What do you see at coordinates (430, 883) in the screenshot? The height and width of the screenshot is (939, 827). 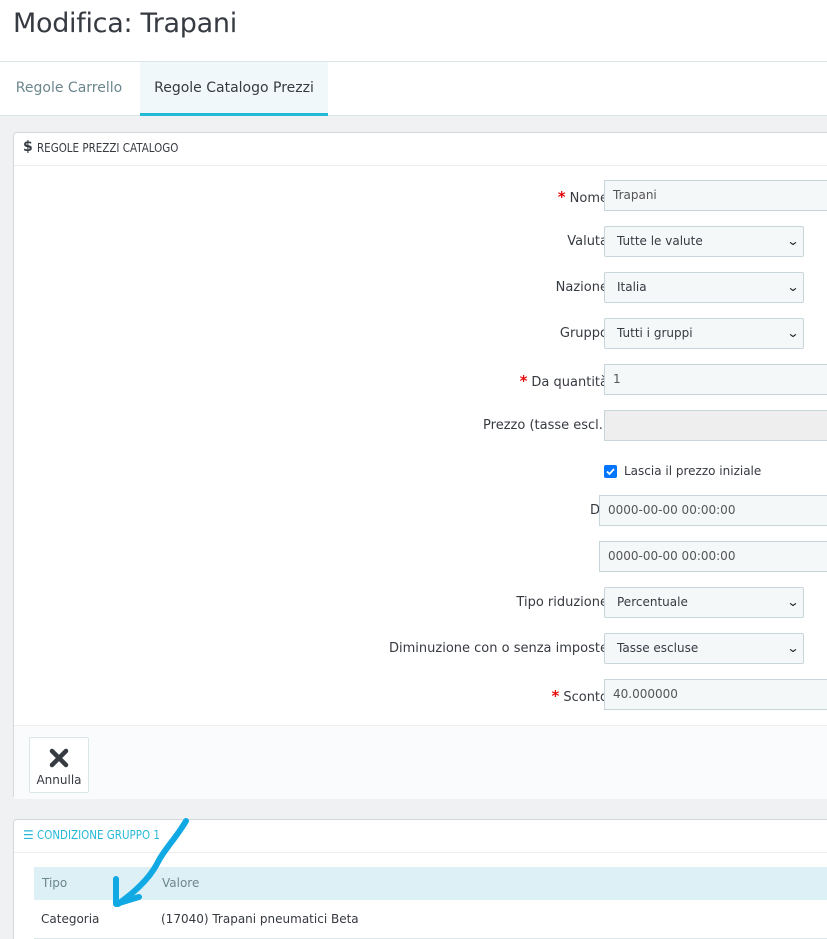 I see `table-header: Tipo Valore` at bounding box center [430, 883].